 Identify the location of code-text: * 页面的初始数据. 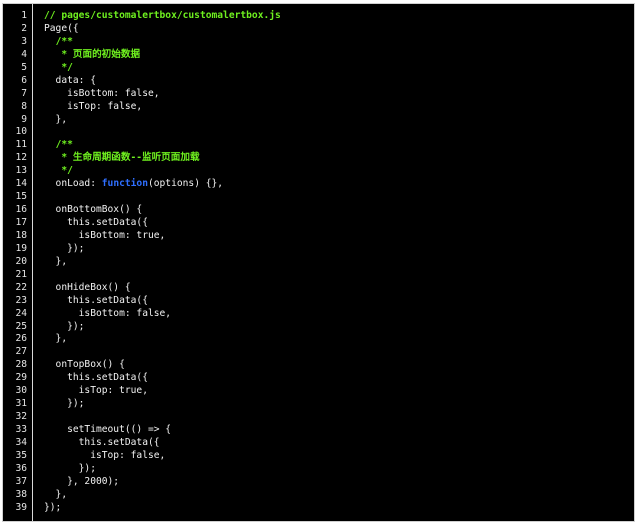
(92, 55).